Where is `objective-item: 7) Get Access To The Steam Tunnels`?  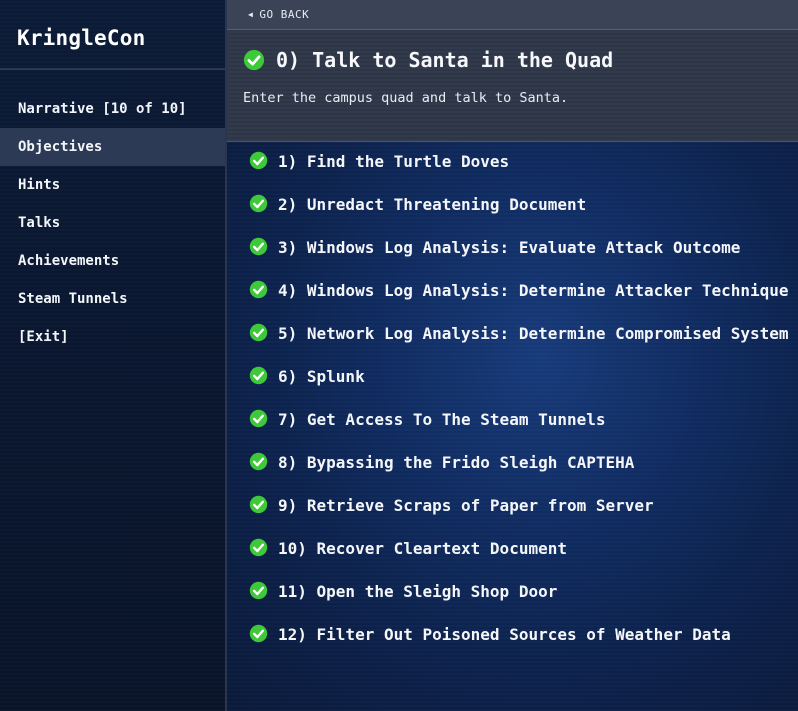
objective-item: 7) Get Access To The Steam Tunnels is located at coordinates (512, 420).